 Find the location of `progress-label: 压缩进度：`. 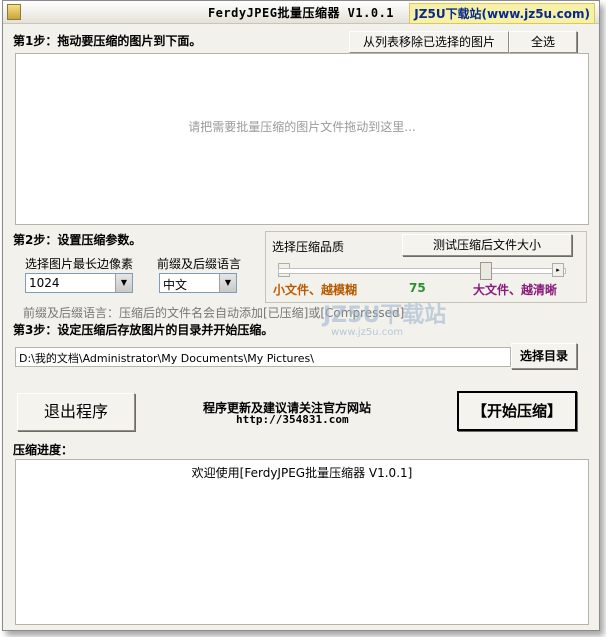

progress-label: 压缩进度： is located at coordinates (43, 450).